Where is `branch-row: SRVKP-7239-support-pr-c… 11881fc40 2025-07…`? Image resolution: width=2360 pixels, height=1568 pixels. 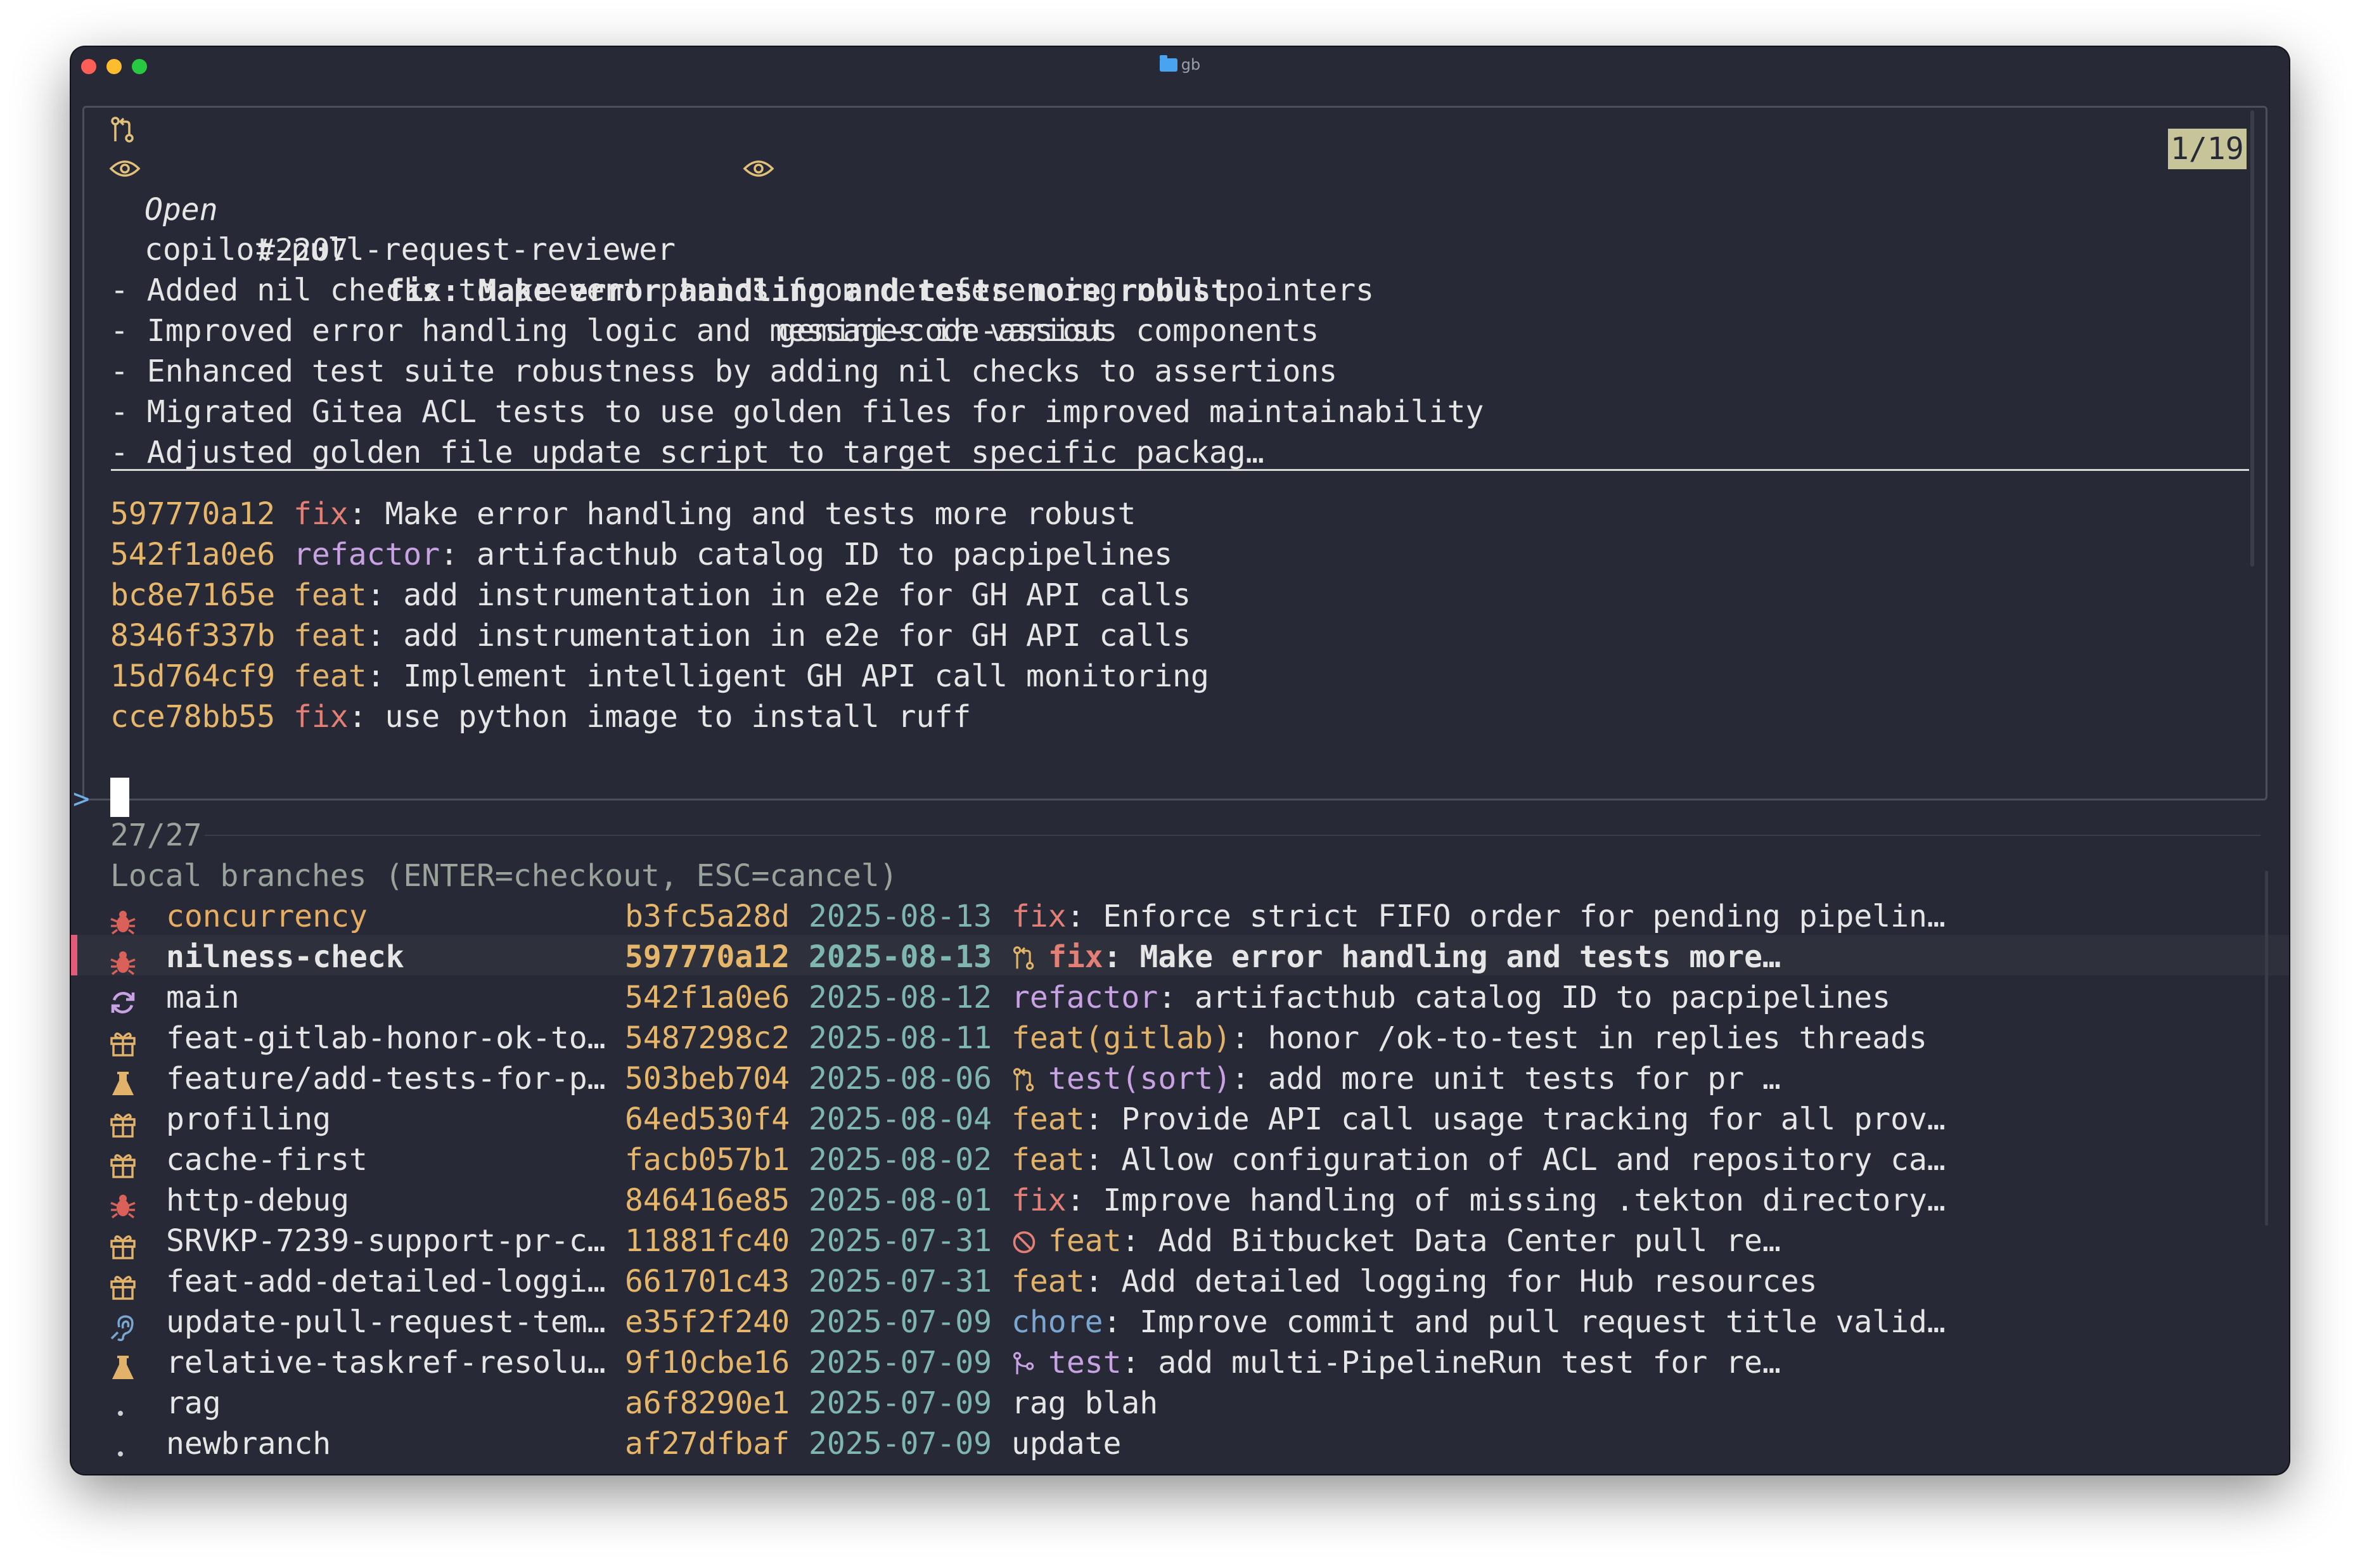 branch-row: SRVKP-7239-support-pr-c… 11881fc40 2025-07… is located at coordinates (1161, 1241).